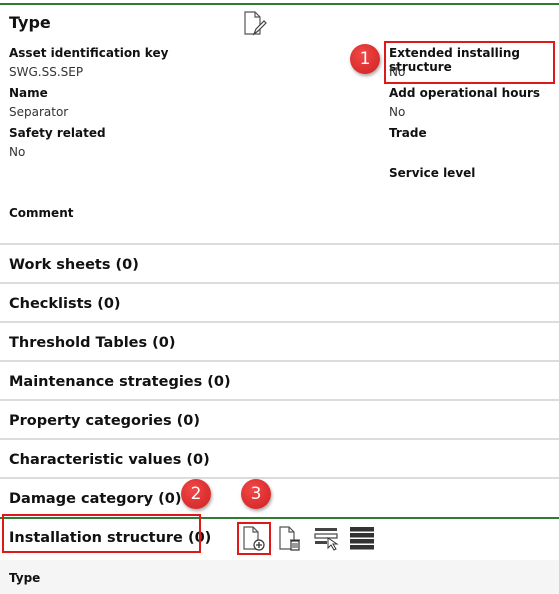 Image resolution: width=559 pixels, height=594 pixels. Describe the element at coordinates (290, 538) in the screenshot. I see `delete-document-icon` at that location.